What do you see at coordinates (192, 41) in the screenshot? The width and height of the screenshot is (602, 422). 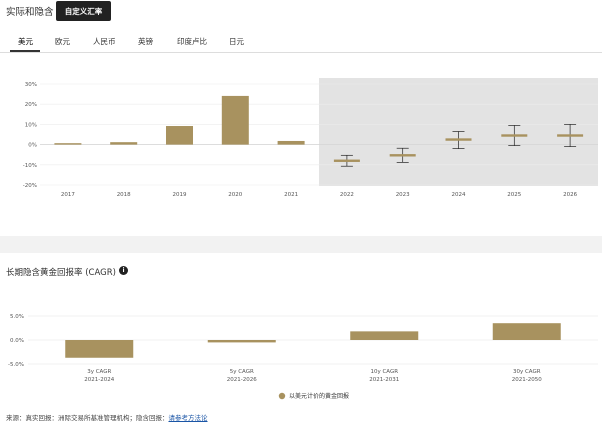 I see `tab-inr: 印度卢比` at bounding box center [192, 41].